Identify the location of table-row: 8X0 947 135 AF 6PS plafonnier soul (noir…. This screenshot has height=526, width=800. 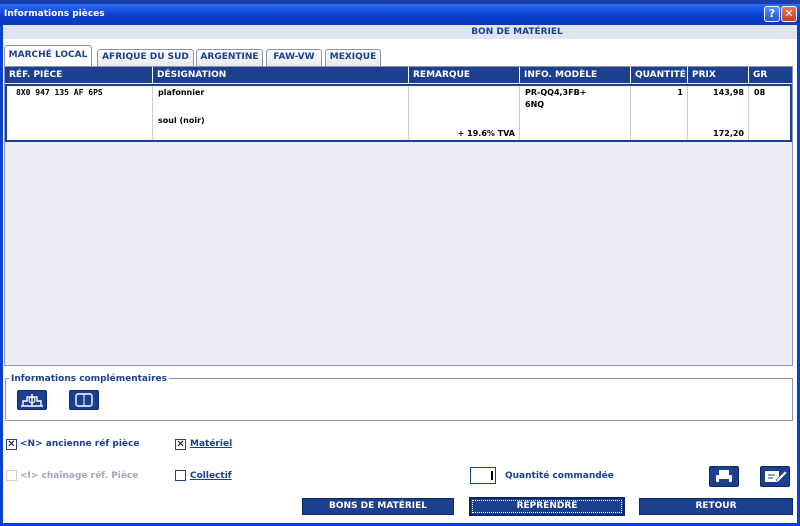
(398, 113).